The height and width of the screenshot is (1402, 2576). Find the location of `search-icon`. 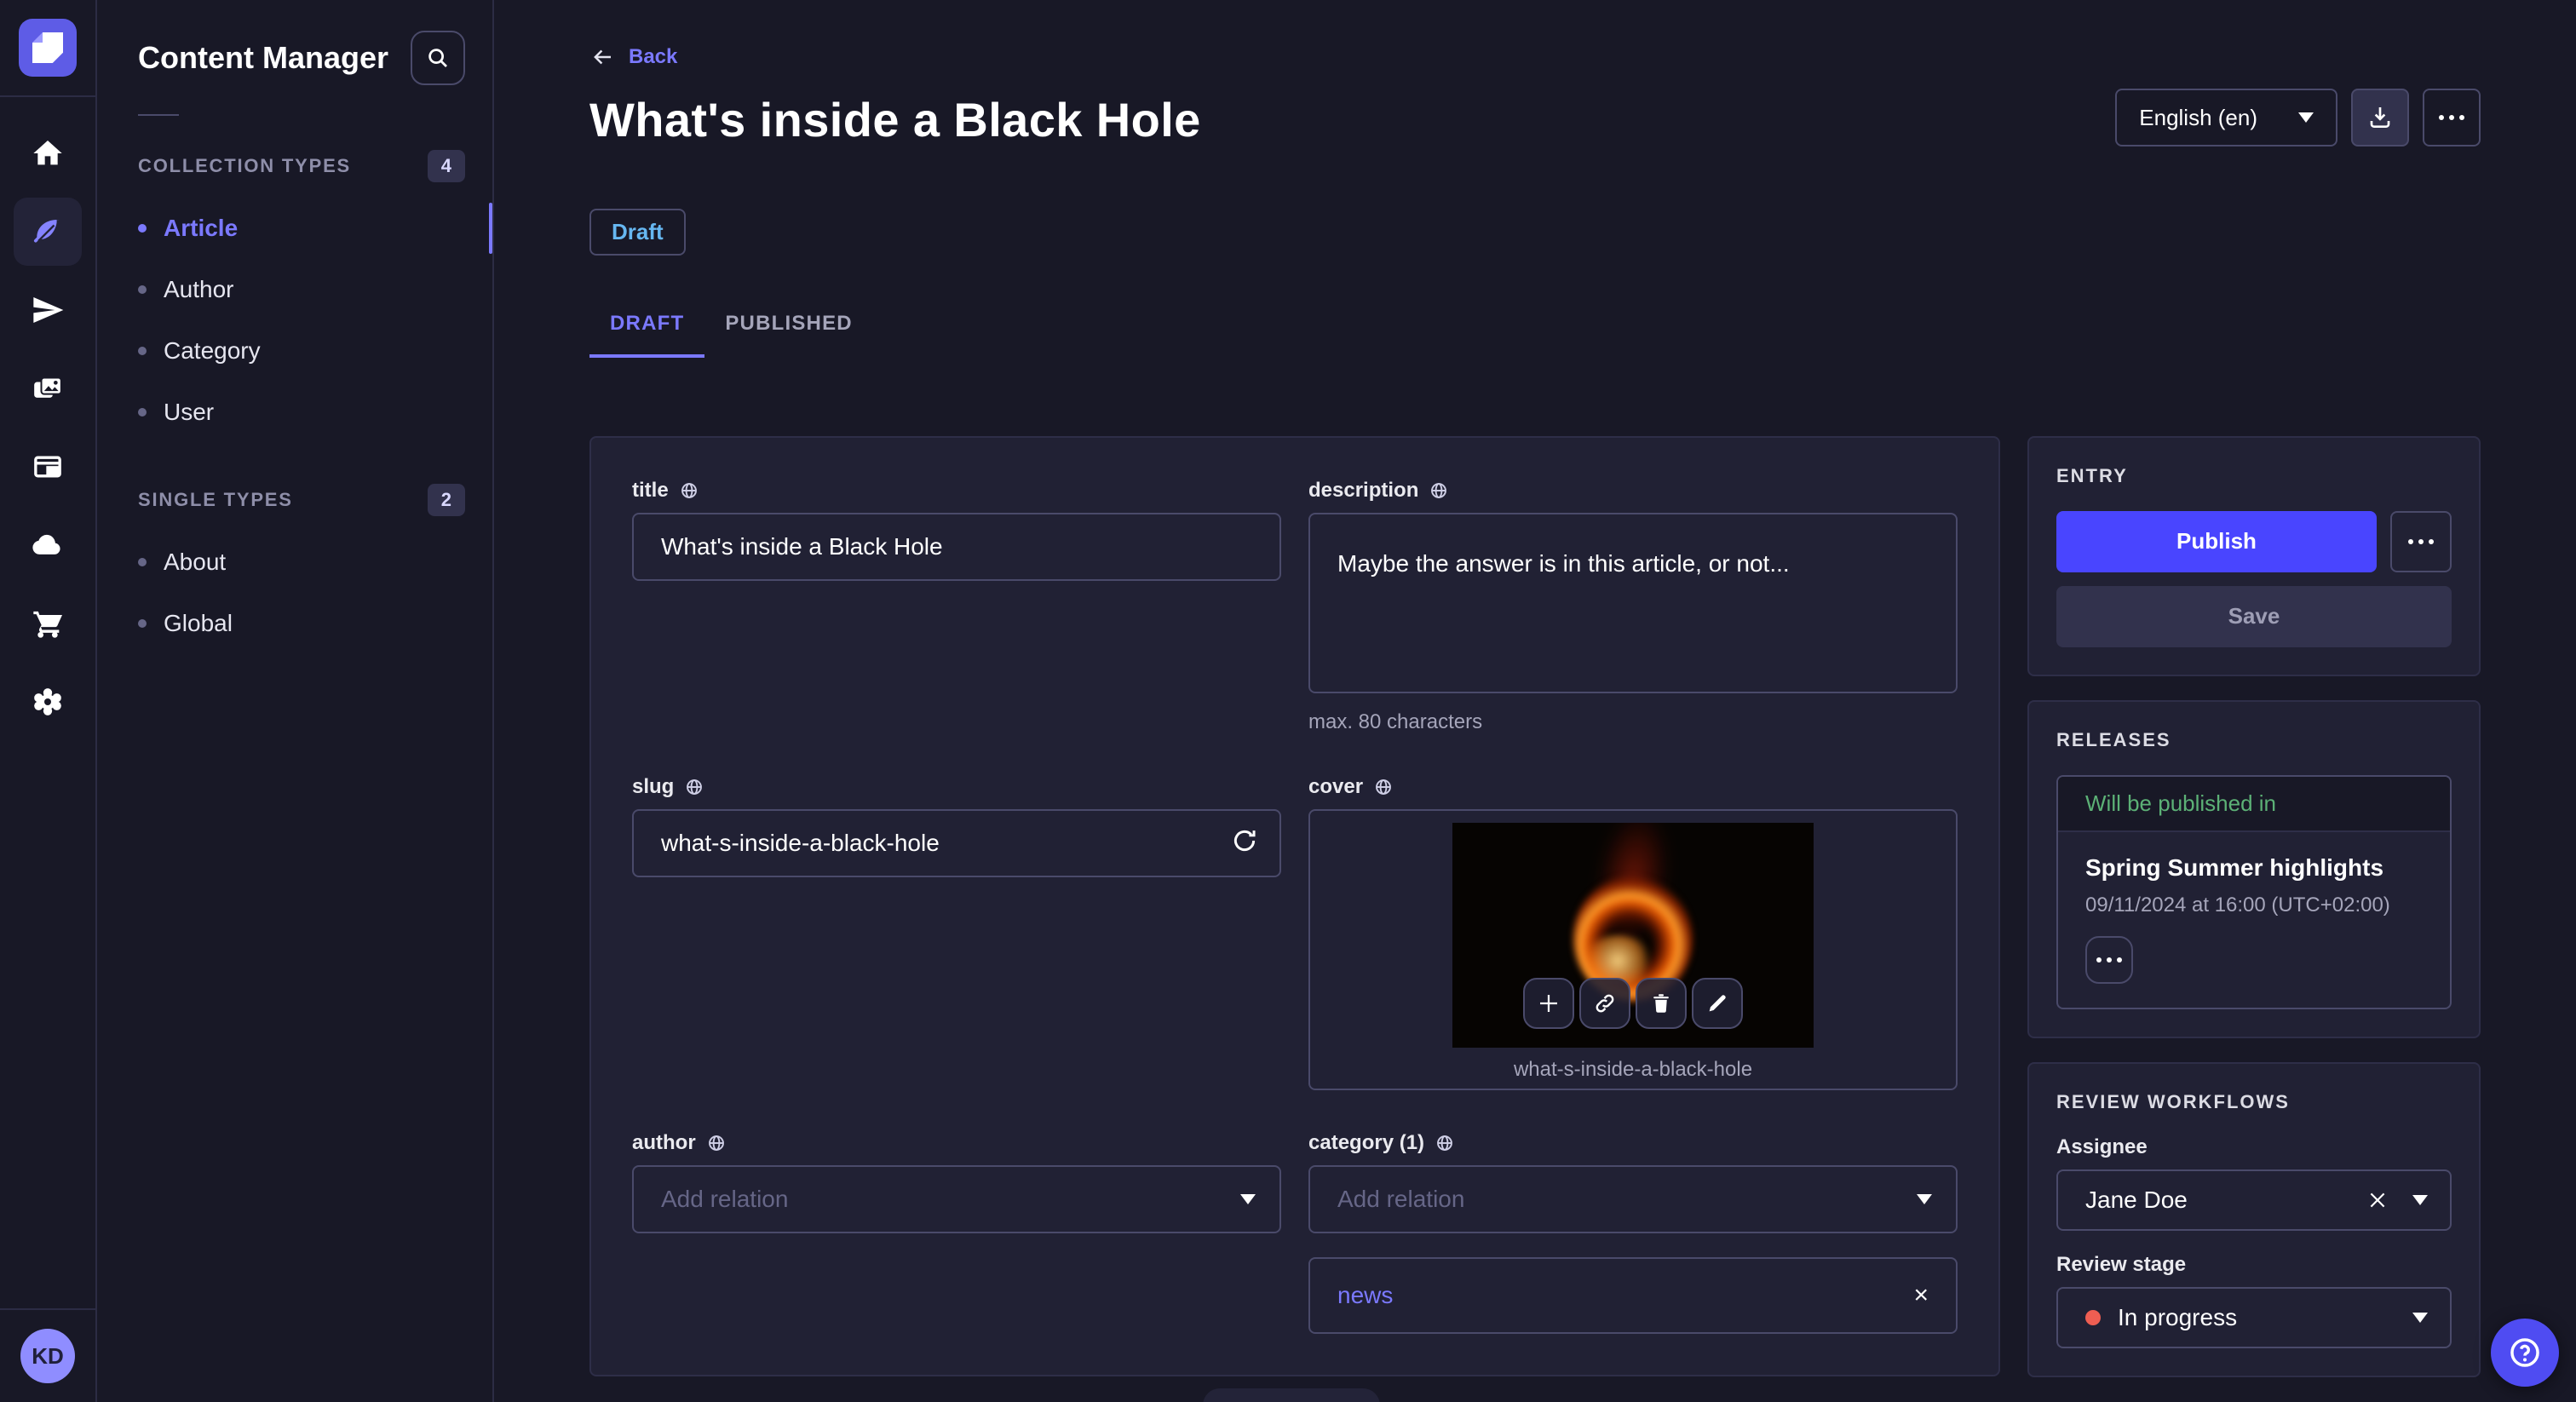

search-icon is located at coordinates (438, 58).